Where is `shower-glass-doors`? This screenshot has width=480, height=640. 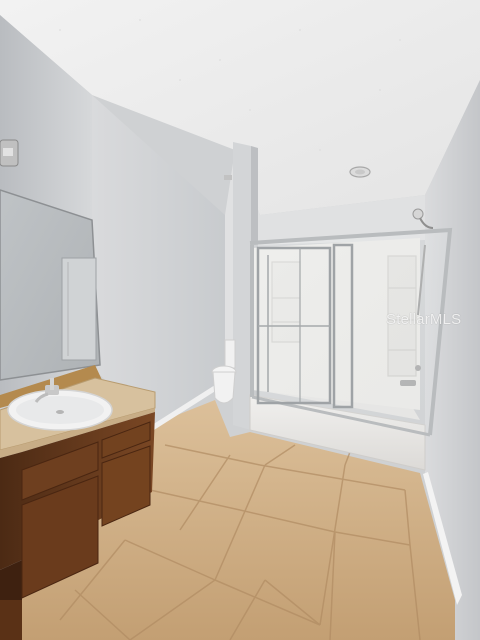
shower-glass-doors is located at coordinates (351, 332).